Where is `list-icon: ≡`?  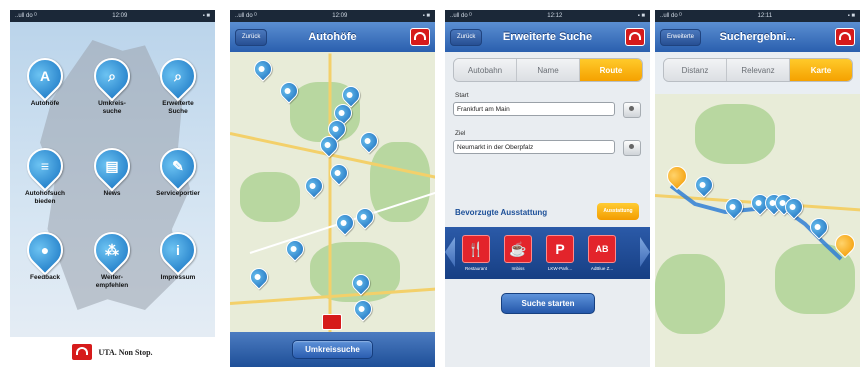 list-icon: ≡ is located at coordinates (45, 166).